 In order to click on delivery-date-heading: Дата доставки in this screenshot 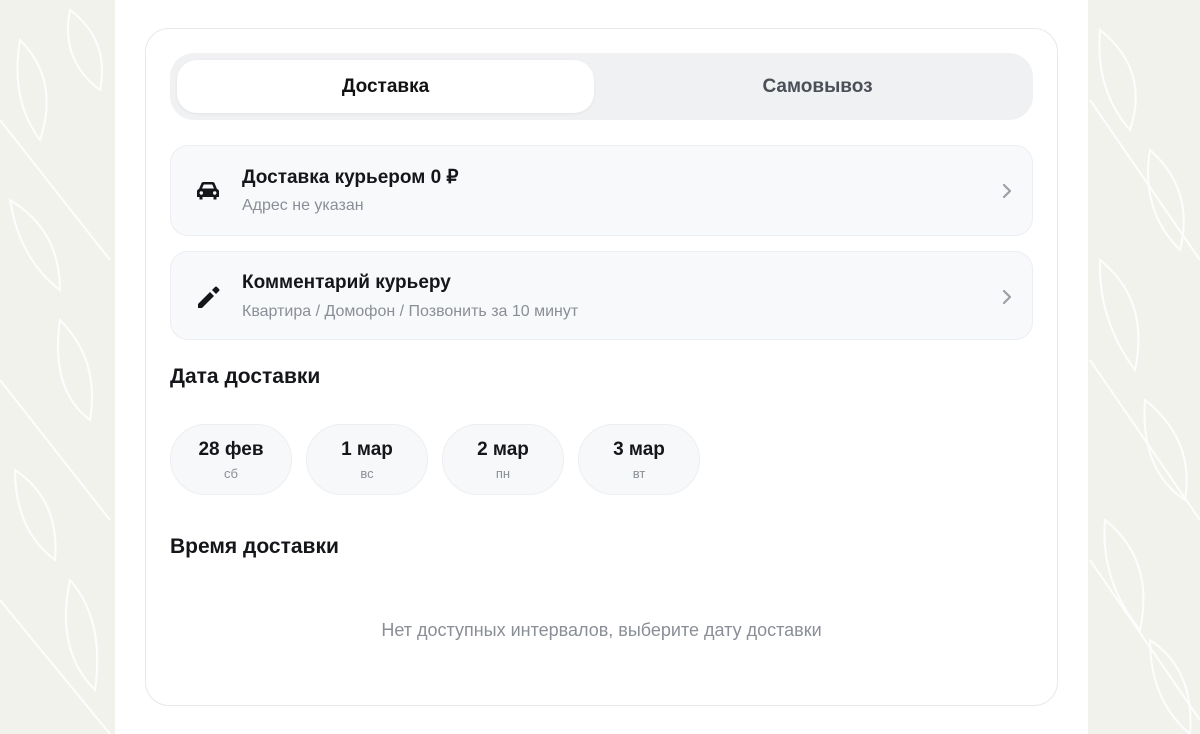, I will do `click(245, 376)`.